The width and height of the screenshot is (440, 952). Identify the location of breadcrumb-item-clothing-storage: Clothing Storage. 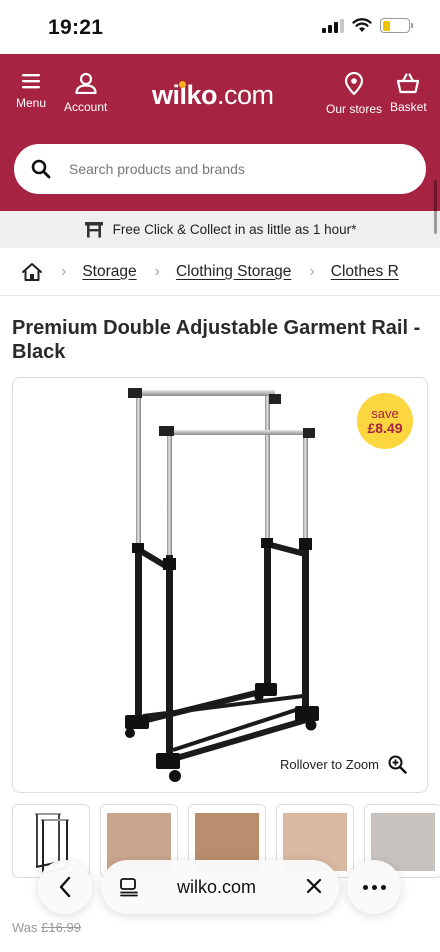
(233, 272).